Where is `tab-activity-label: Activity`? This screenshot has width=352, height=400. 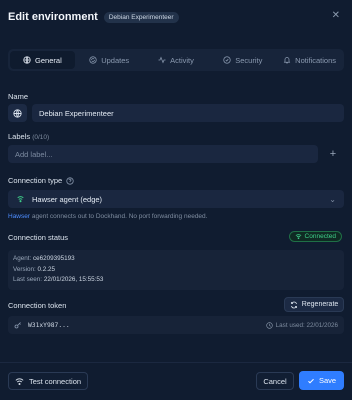
tab-activity-label: Activity is located at coordinates (182, 60).